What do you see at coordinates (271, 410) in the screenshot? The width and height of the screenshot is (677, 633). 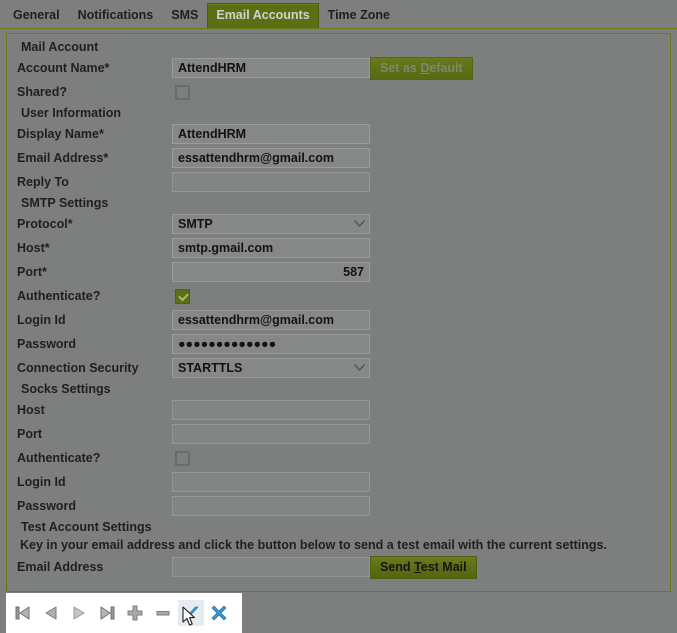 I see `socks-host-input` at bounding box center [271, 410].